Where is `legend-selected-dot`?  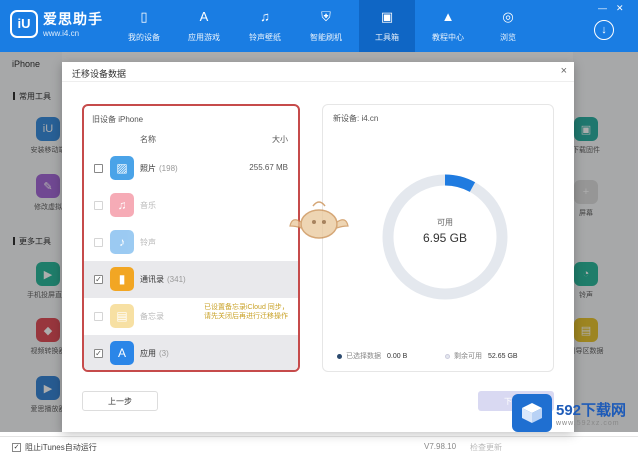
legend-selected-dot is located at coordinates (339, 356).